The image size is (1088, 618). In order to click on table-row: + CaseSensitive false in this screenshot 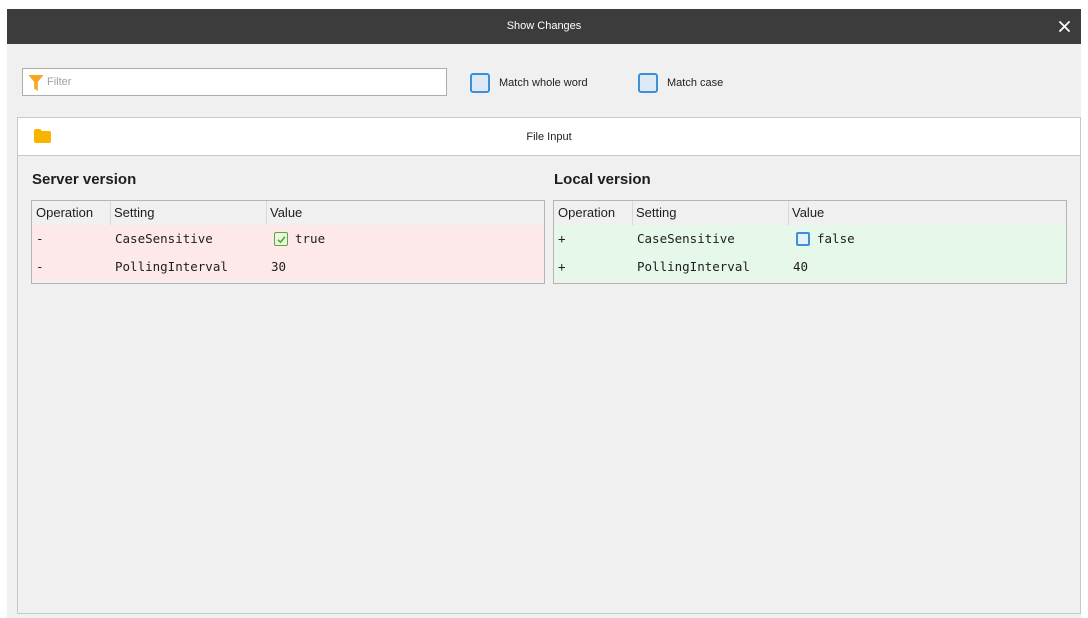, I will do `click(810, 239)`.